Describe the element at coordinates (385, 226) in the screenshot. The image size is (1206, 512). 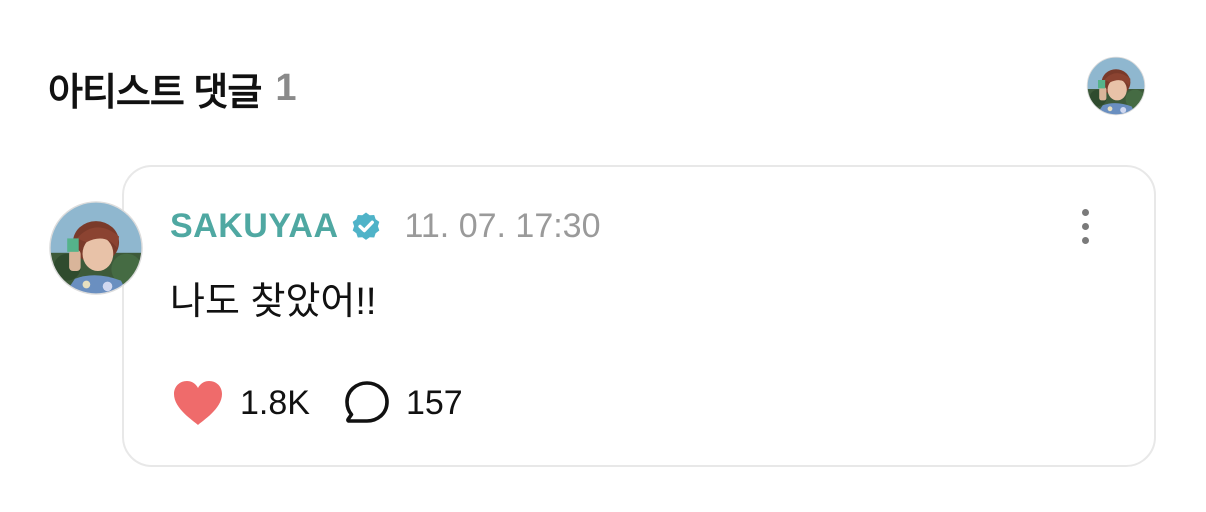
I see `comment-meta: SAKUYAA 11. 07. 17:30` at that location.